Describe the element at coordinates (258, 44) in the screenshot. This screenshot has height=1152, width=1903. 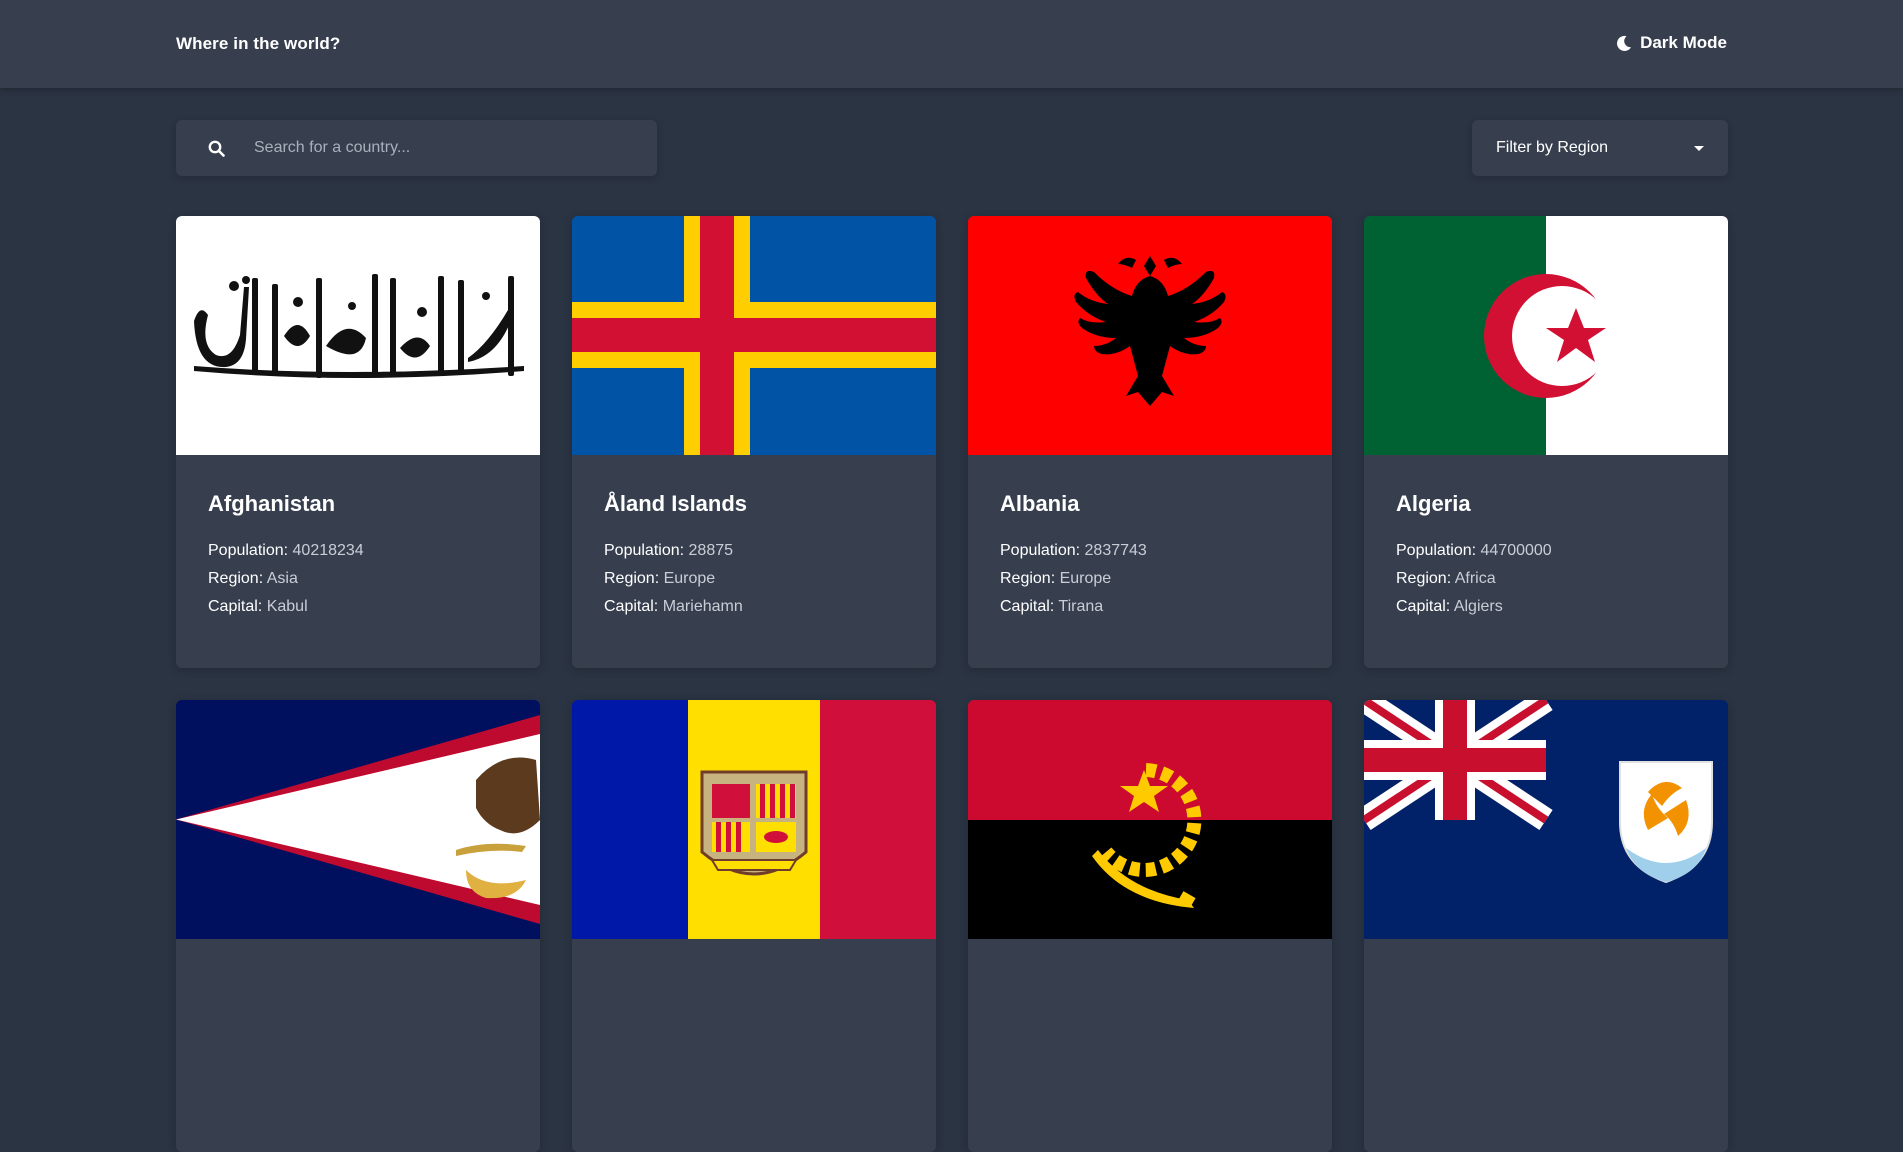
I see `app-title: Where in the world?` at that location.